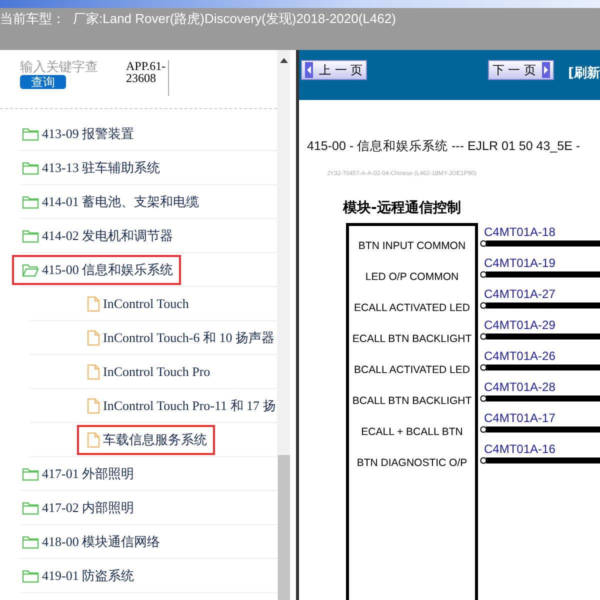 The height and width of the screenshot is (600, 600). What do you see at coordinates (402, 208) in the screenshot?
I see `module-title: 模块-远程通信控制` at bounding box center [402, 208].